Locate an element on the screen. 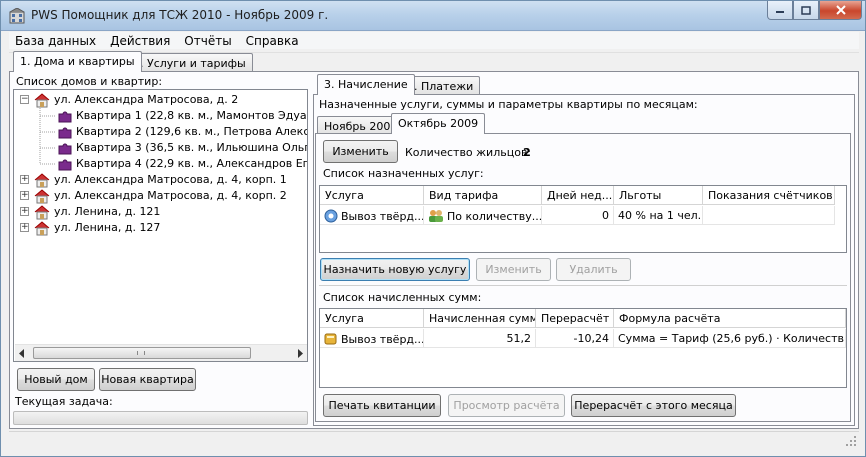 Image resolution: width=866 pixels, height=457 pixels. maximize-button is located at coordinates (806, 10).